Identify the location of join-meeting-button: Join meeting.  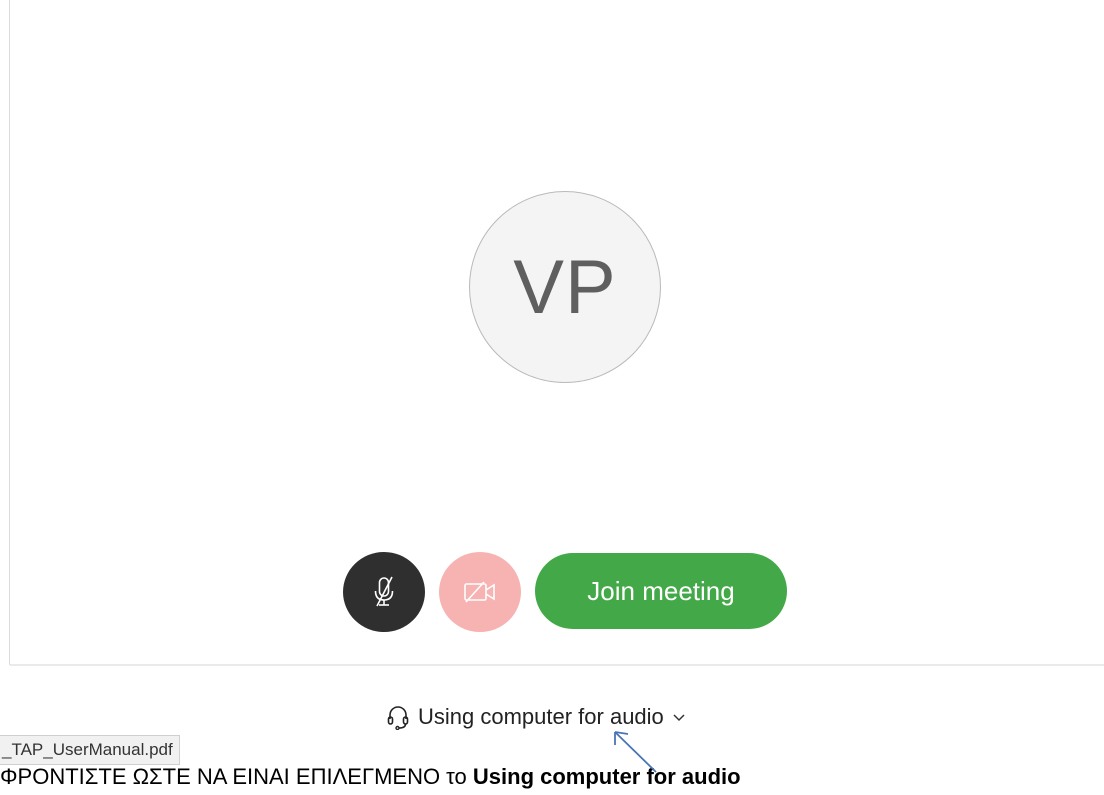
(661, 591).